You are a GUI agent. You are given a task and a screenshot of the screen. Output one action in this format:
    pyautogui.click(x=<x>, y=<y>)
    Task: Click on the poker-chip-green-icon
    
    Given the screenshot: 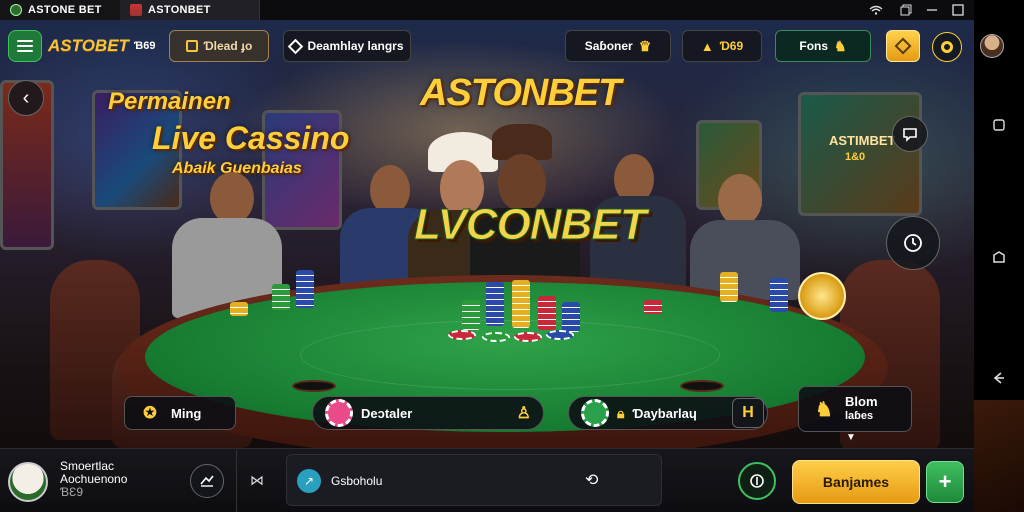 What is the action you would take?
    pyautogui.click(x=595, y=413)
    